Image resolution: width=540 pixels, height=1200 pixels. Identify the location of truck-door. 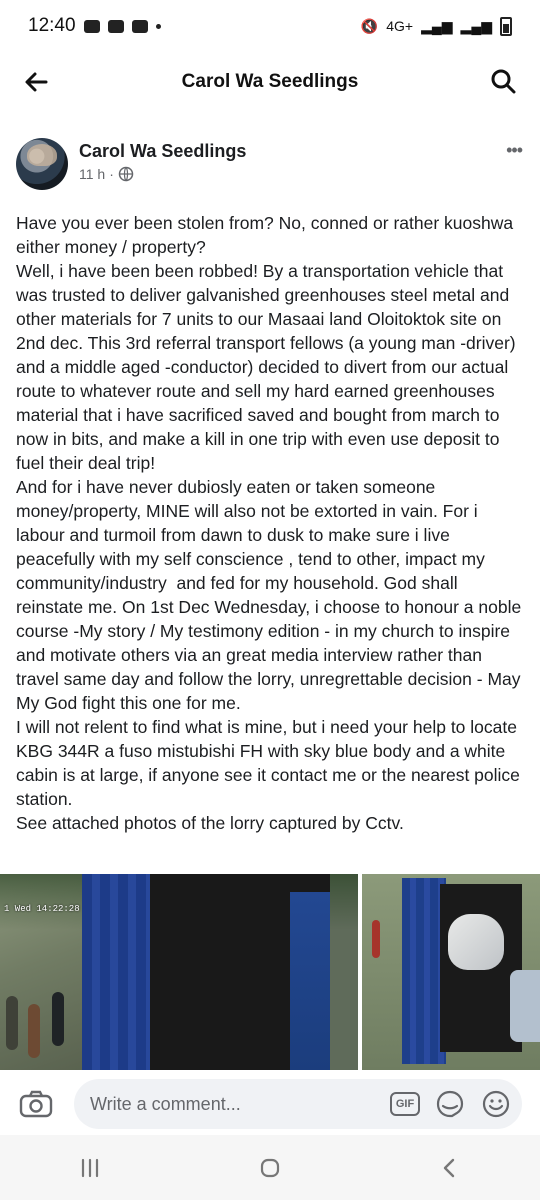
(310, 981).